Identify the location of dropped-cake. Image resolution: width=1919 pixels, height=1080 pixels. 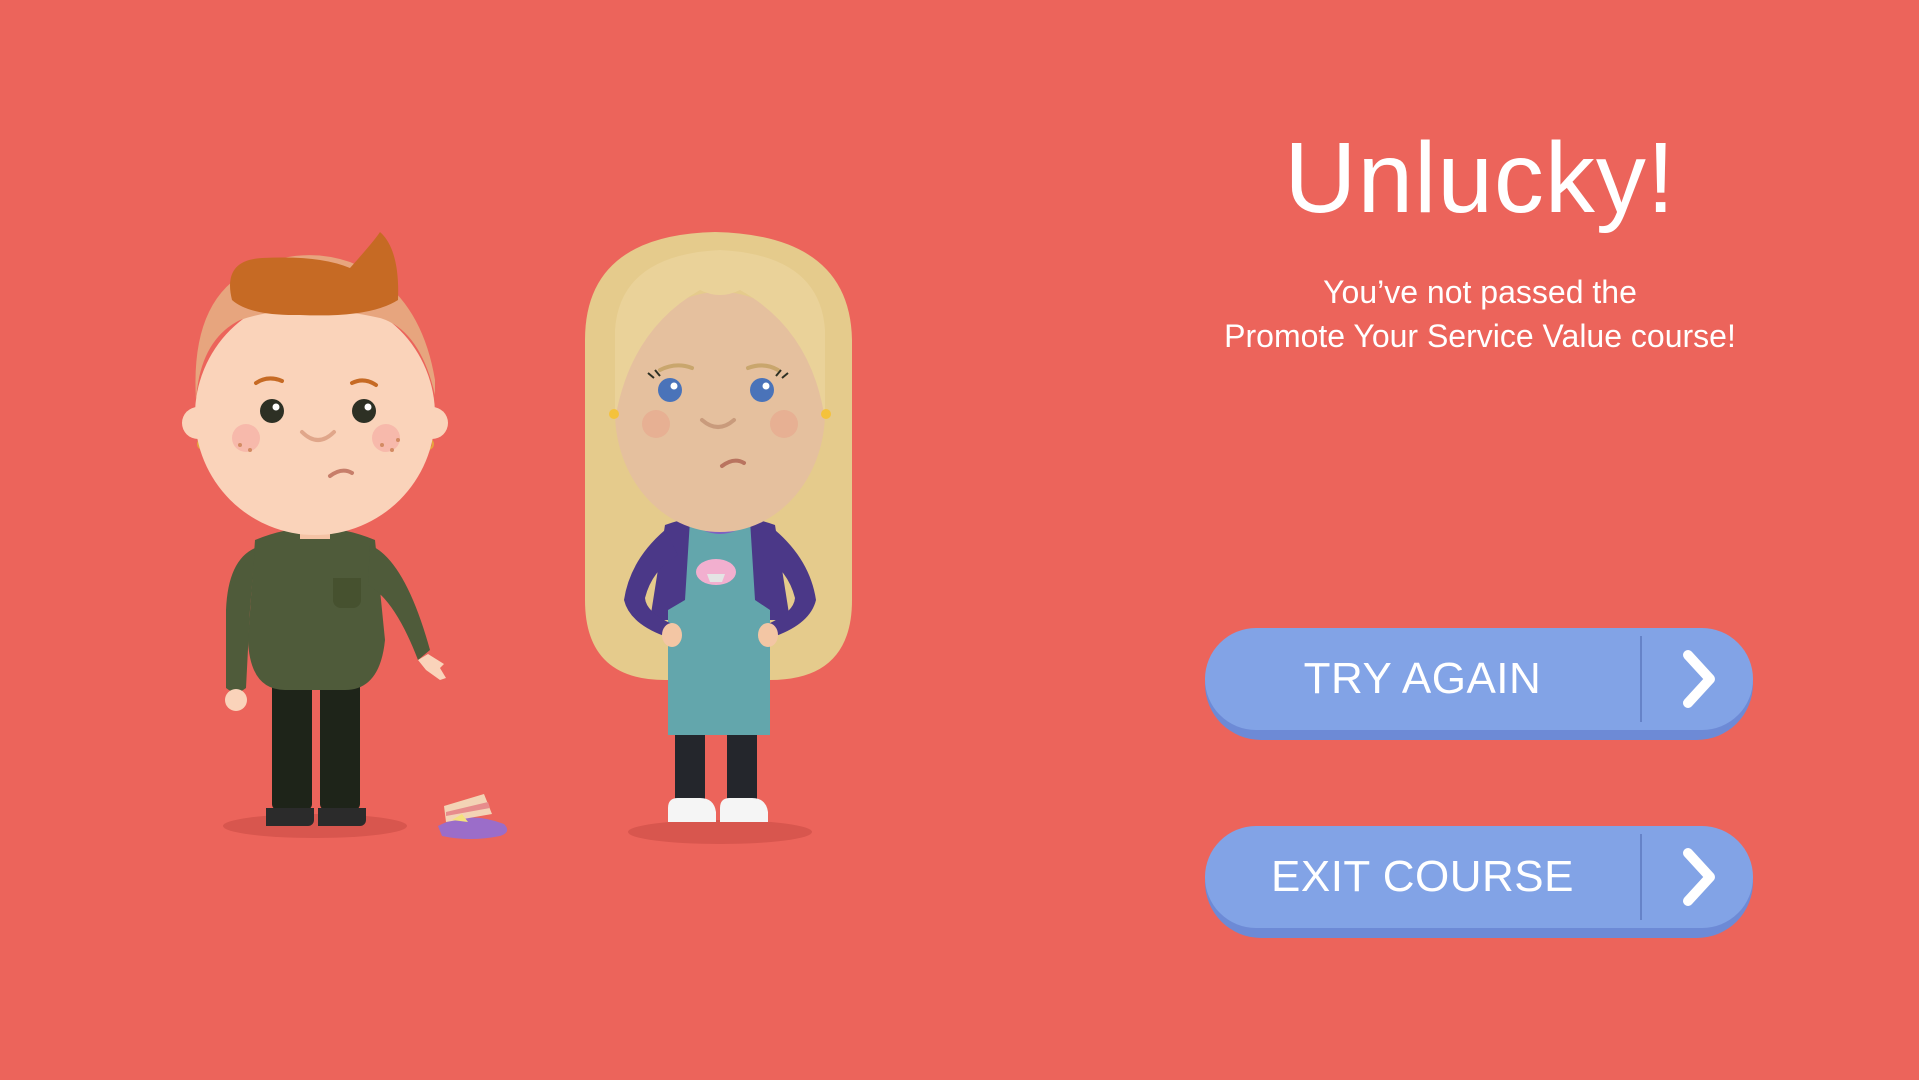
(473, 816).